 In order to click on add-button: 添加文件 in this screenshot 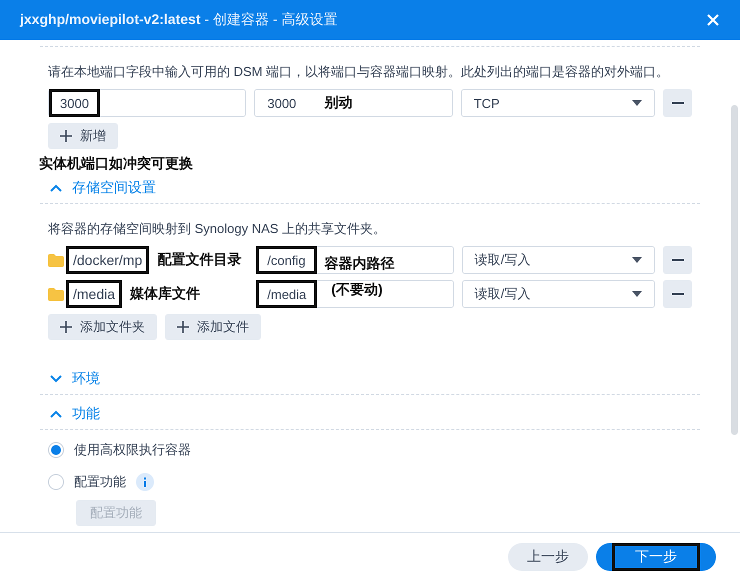, I will do `click(213, 327)`.